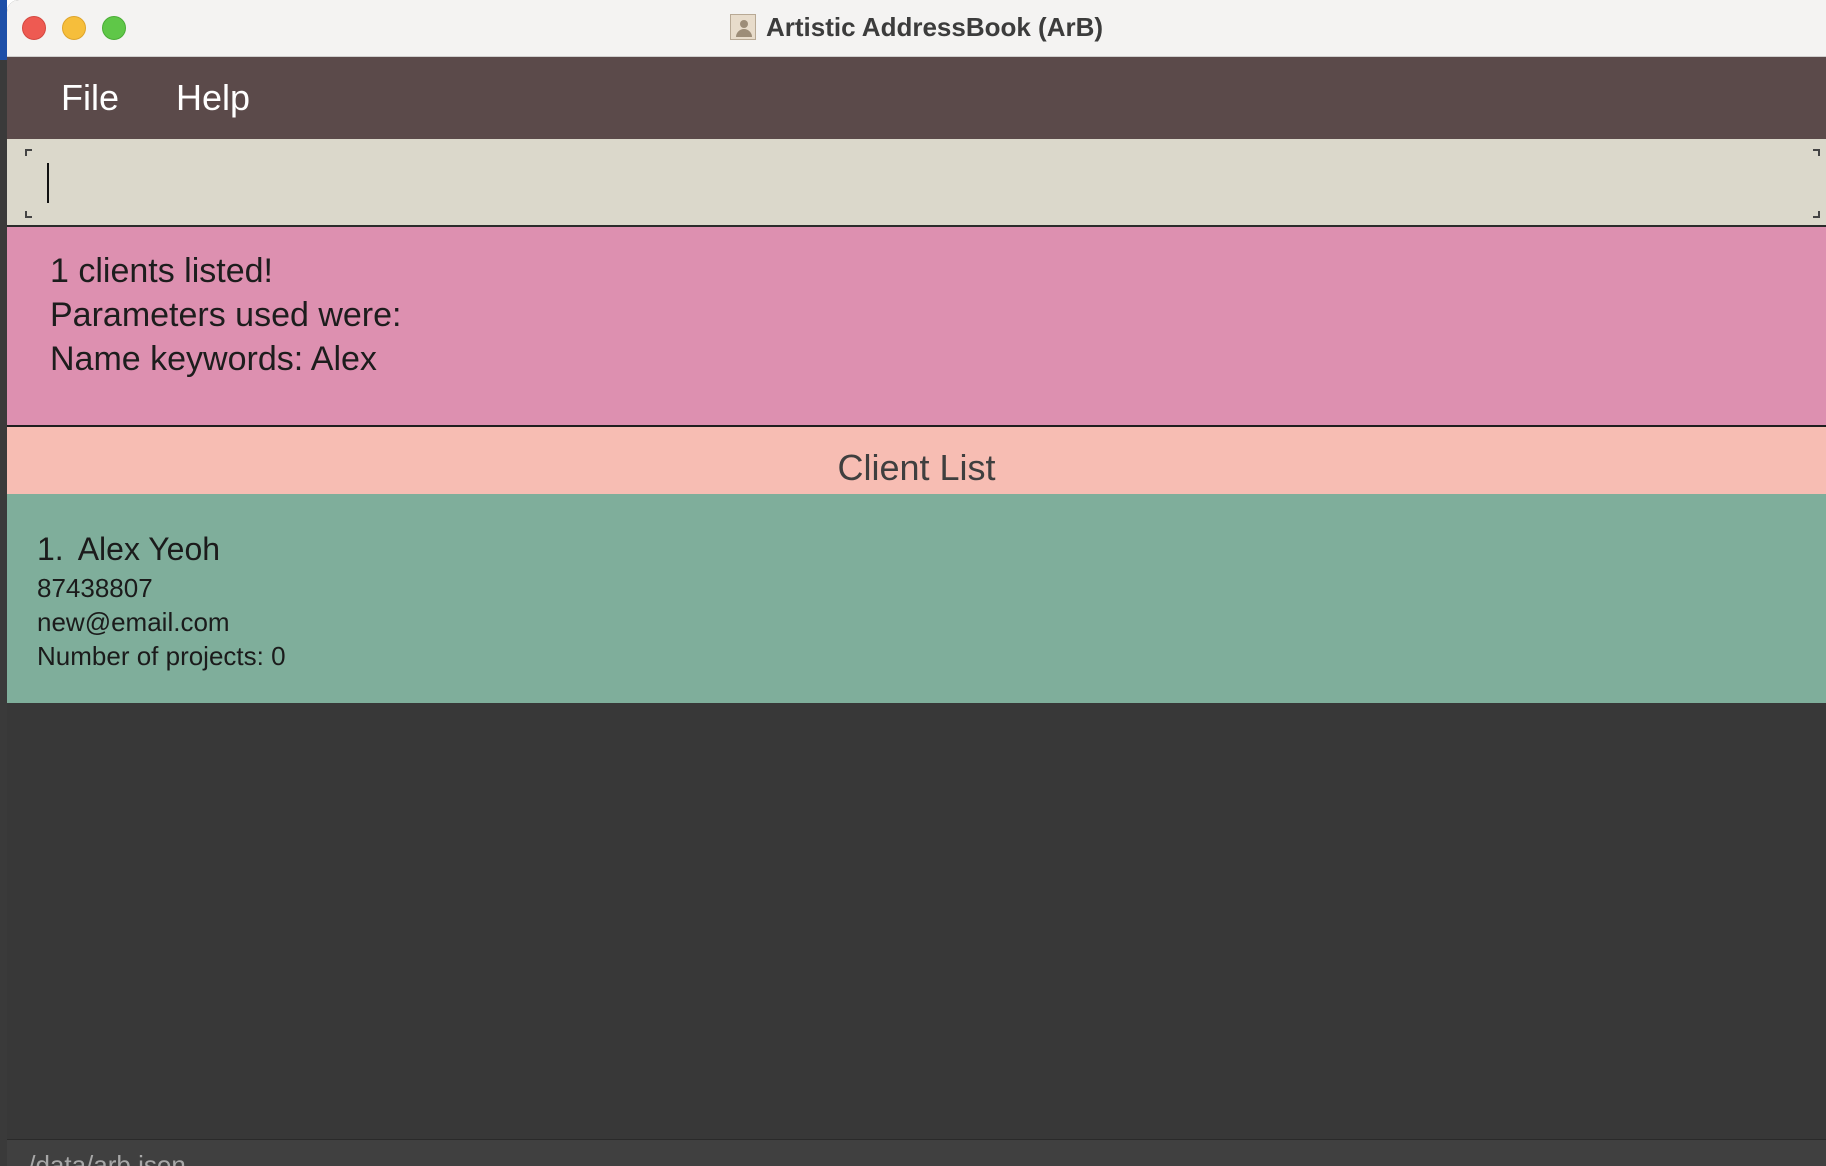  I want to click on menu-help: Help, so click(213, 98).